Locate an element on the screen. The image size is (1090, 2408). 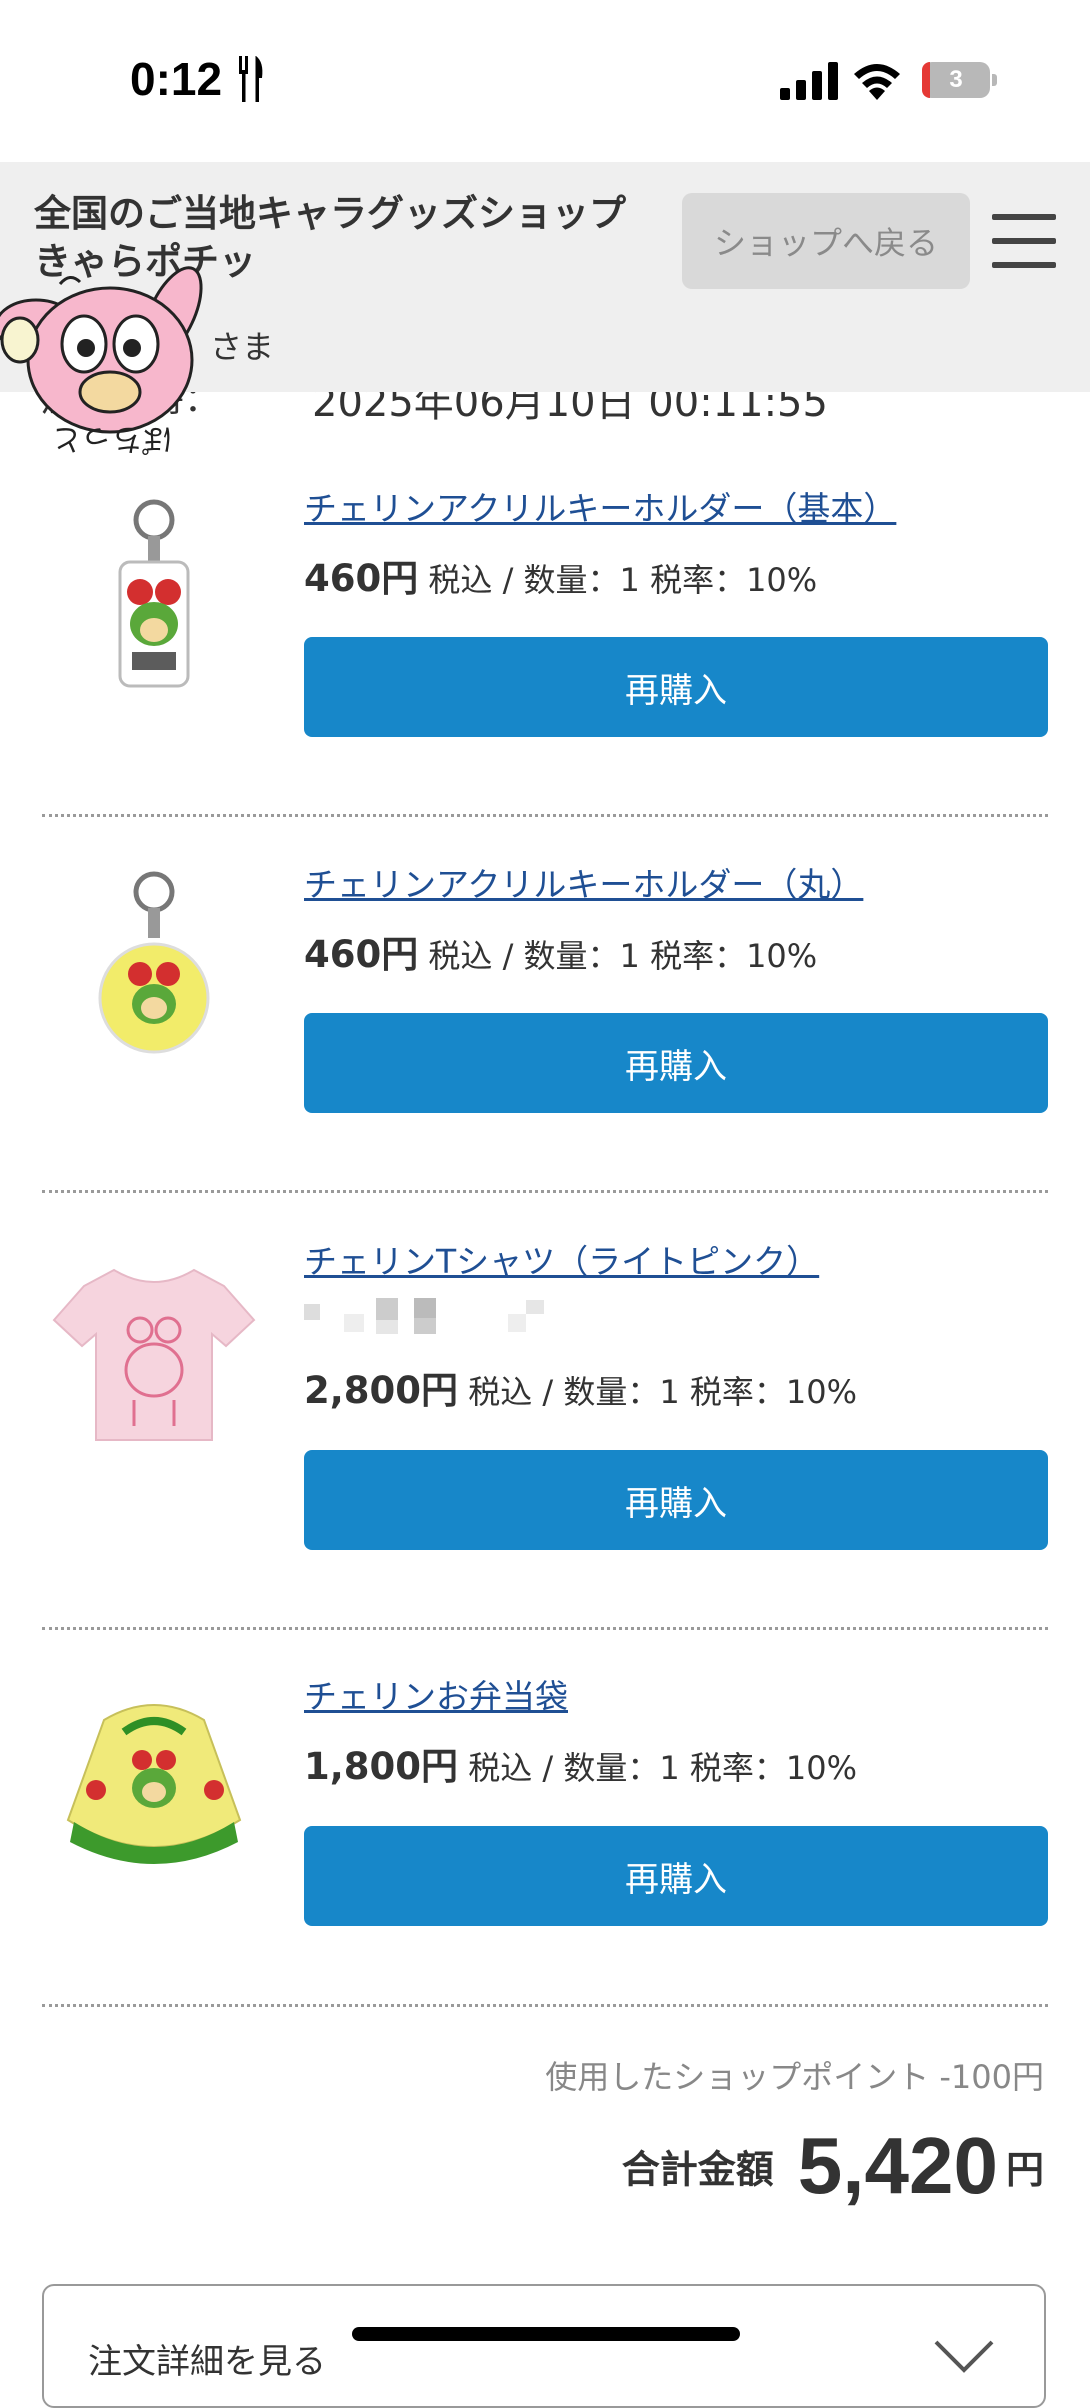
cellular-signal-icon is located at coordinates (809, 81).